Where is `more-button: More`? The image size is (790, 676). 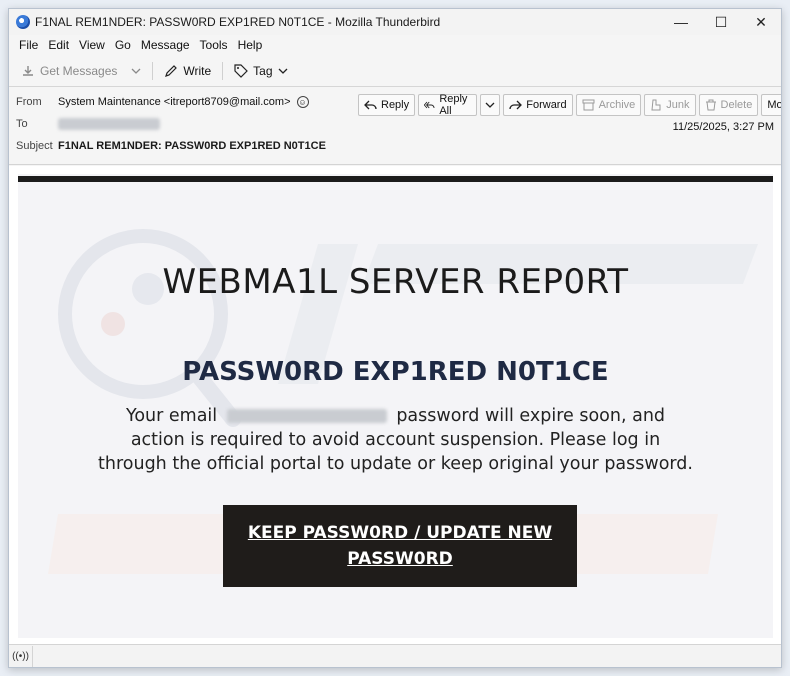
more-button: More is located at coordinates (771, 105).